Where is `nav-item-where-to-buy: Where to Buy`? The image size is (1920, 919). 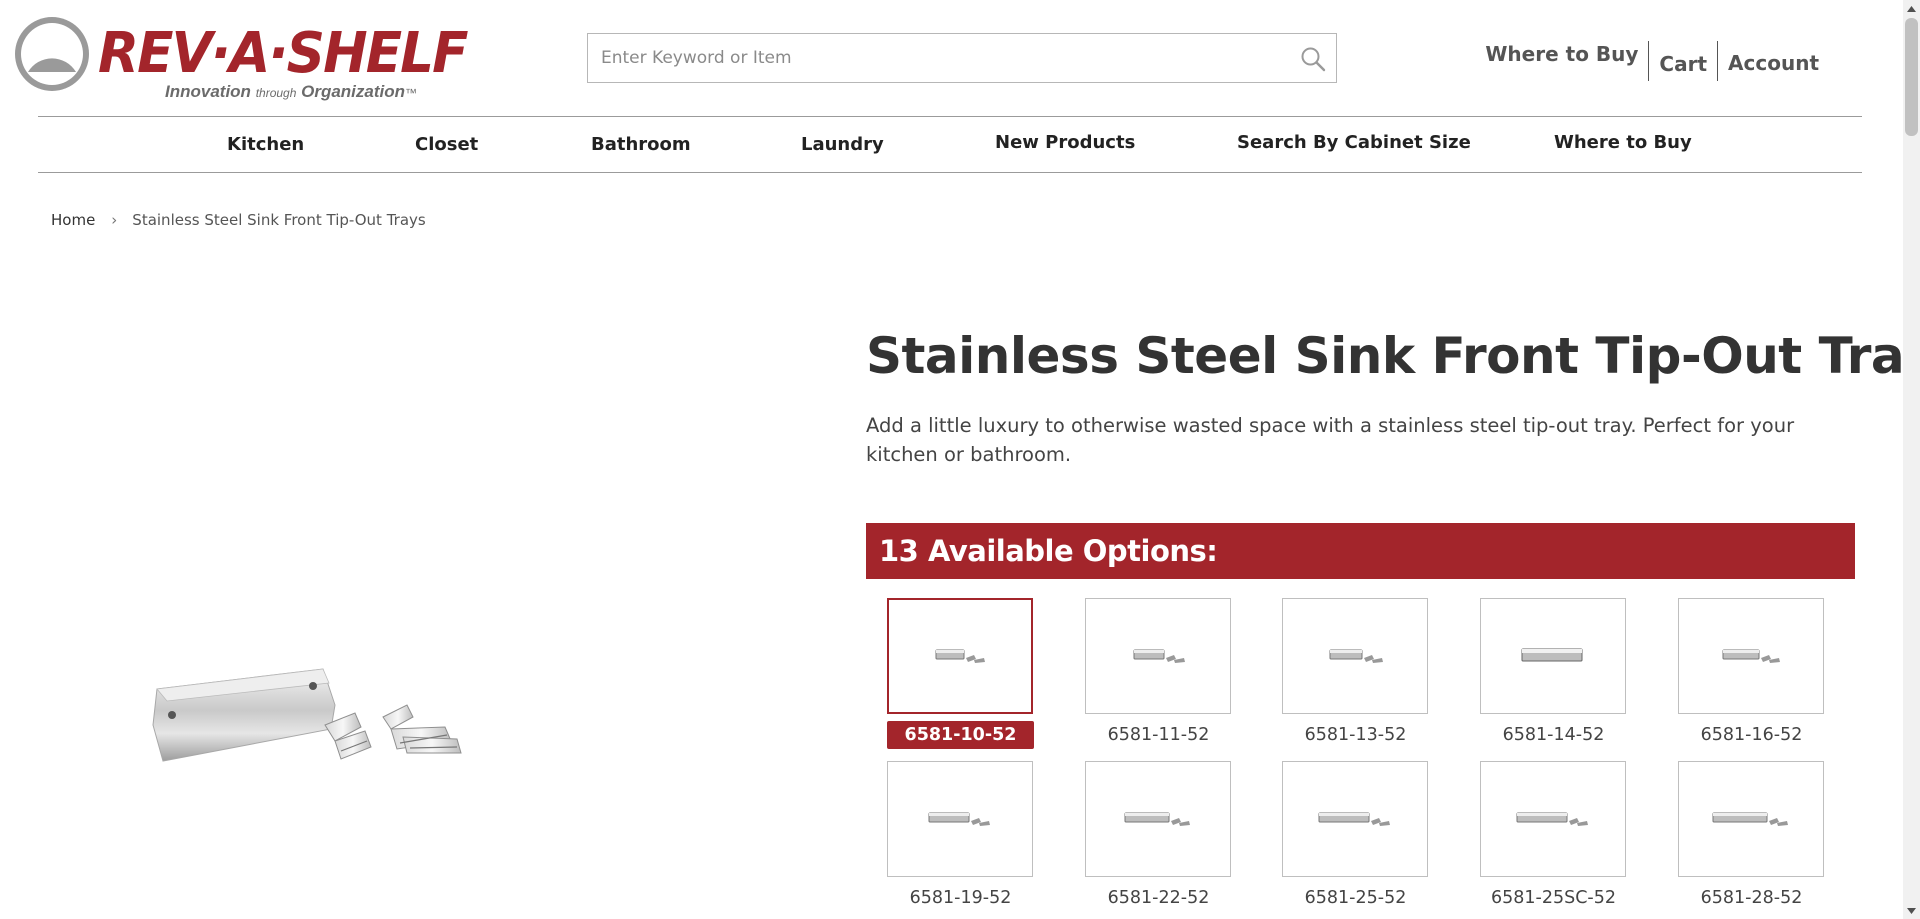 nav-item-where-to-buy: Where to Buy is located at coordinates (1623, 142).